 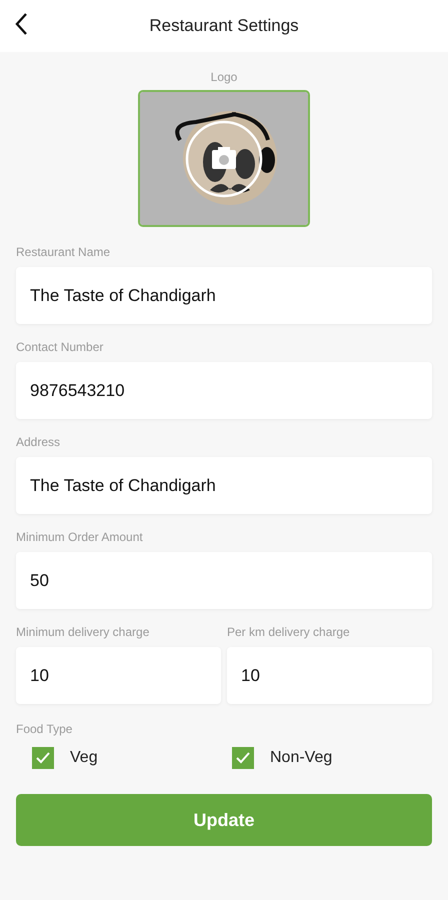 I want to click on field-label: Contact Number, so click(x=60, y=347).